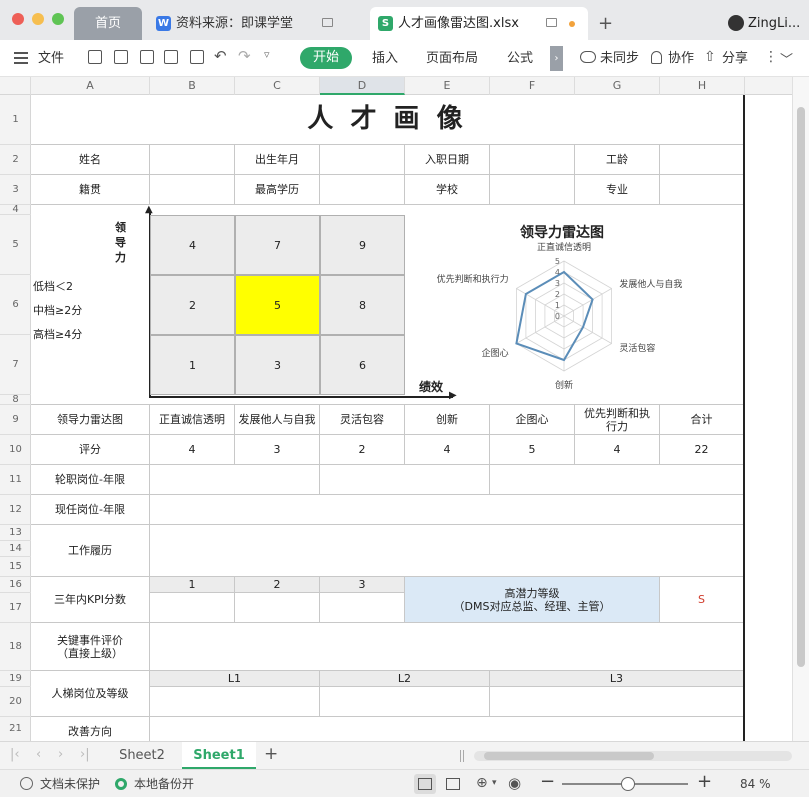 This screenshot has width=809, height=797. I want to click on ladder-level-header: L2, so click(405, 679).